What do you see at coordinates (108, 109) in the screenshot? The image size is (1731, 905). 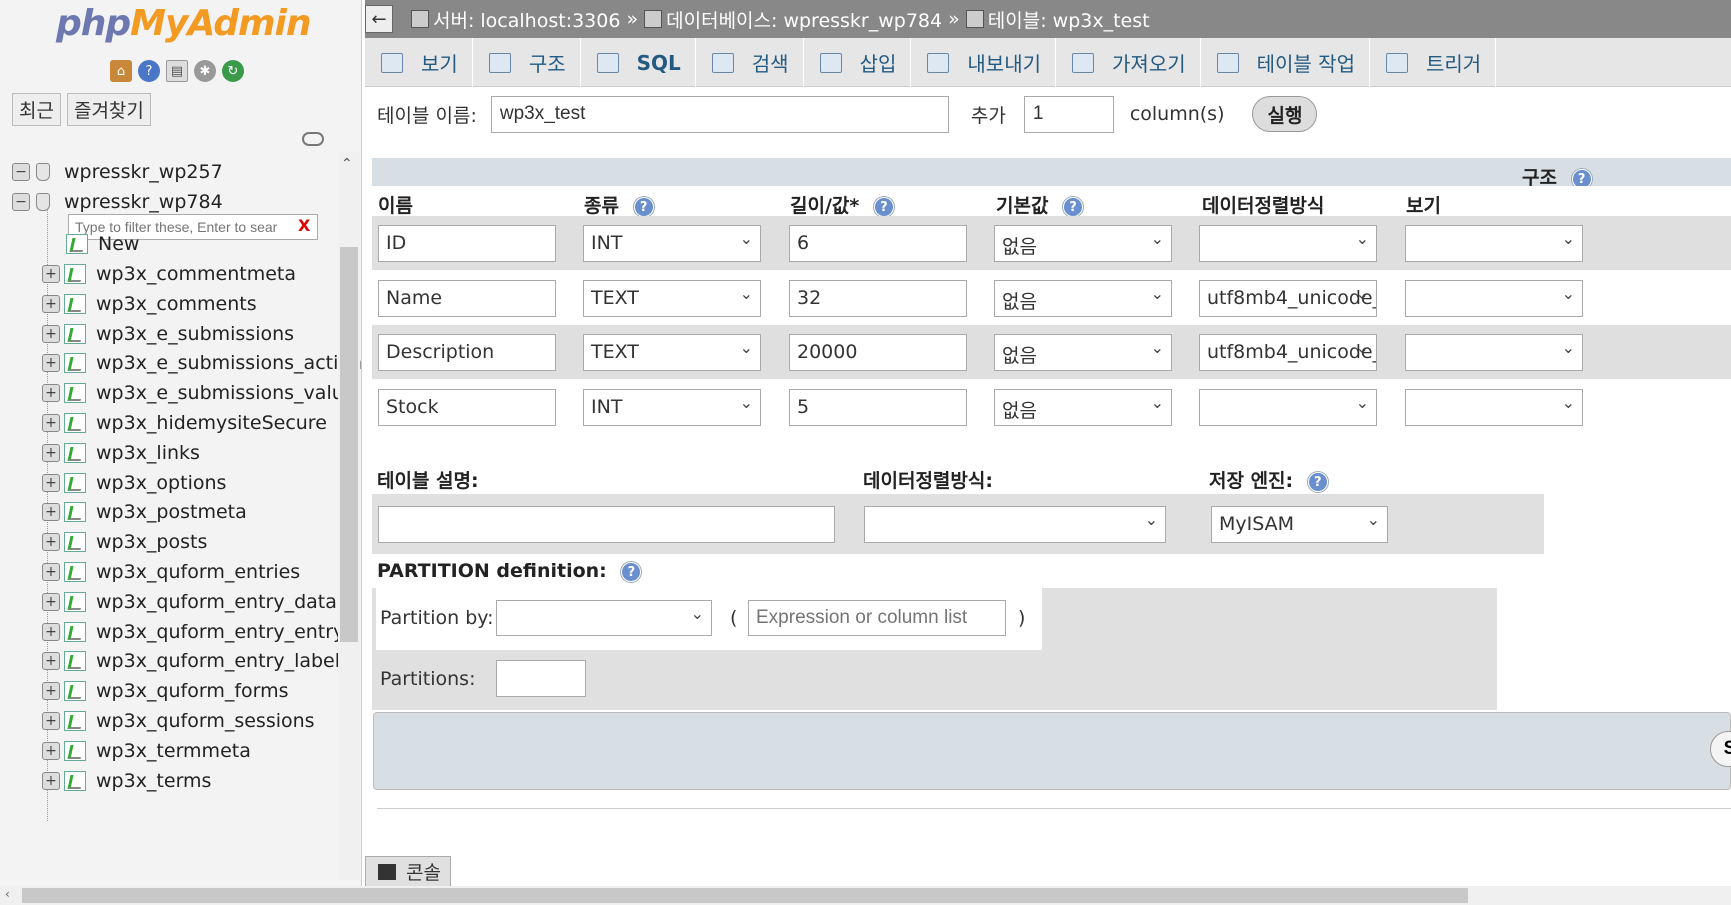 I see `tab-favorites: 즐겨찾기` at bounding box center [108, 109].